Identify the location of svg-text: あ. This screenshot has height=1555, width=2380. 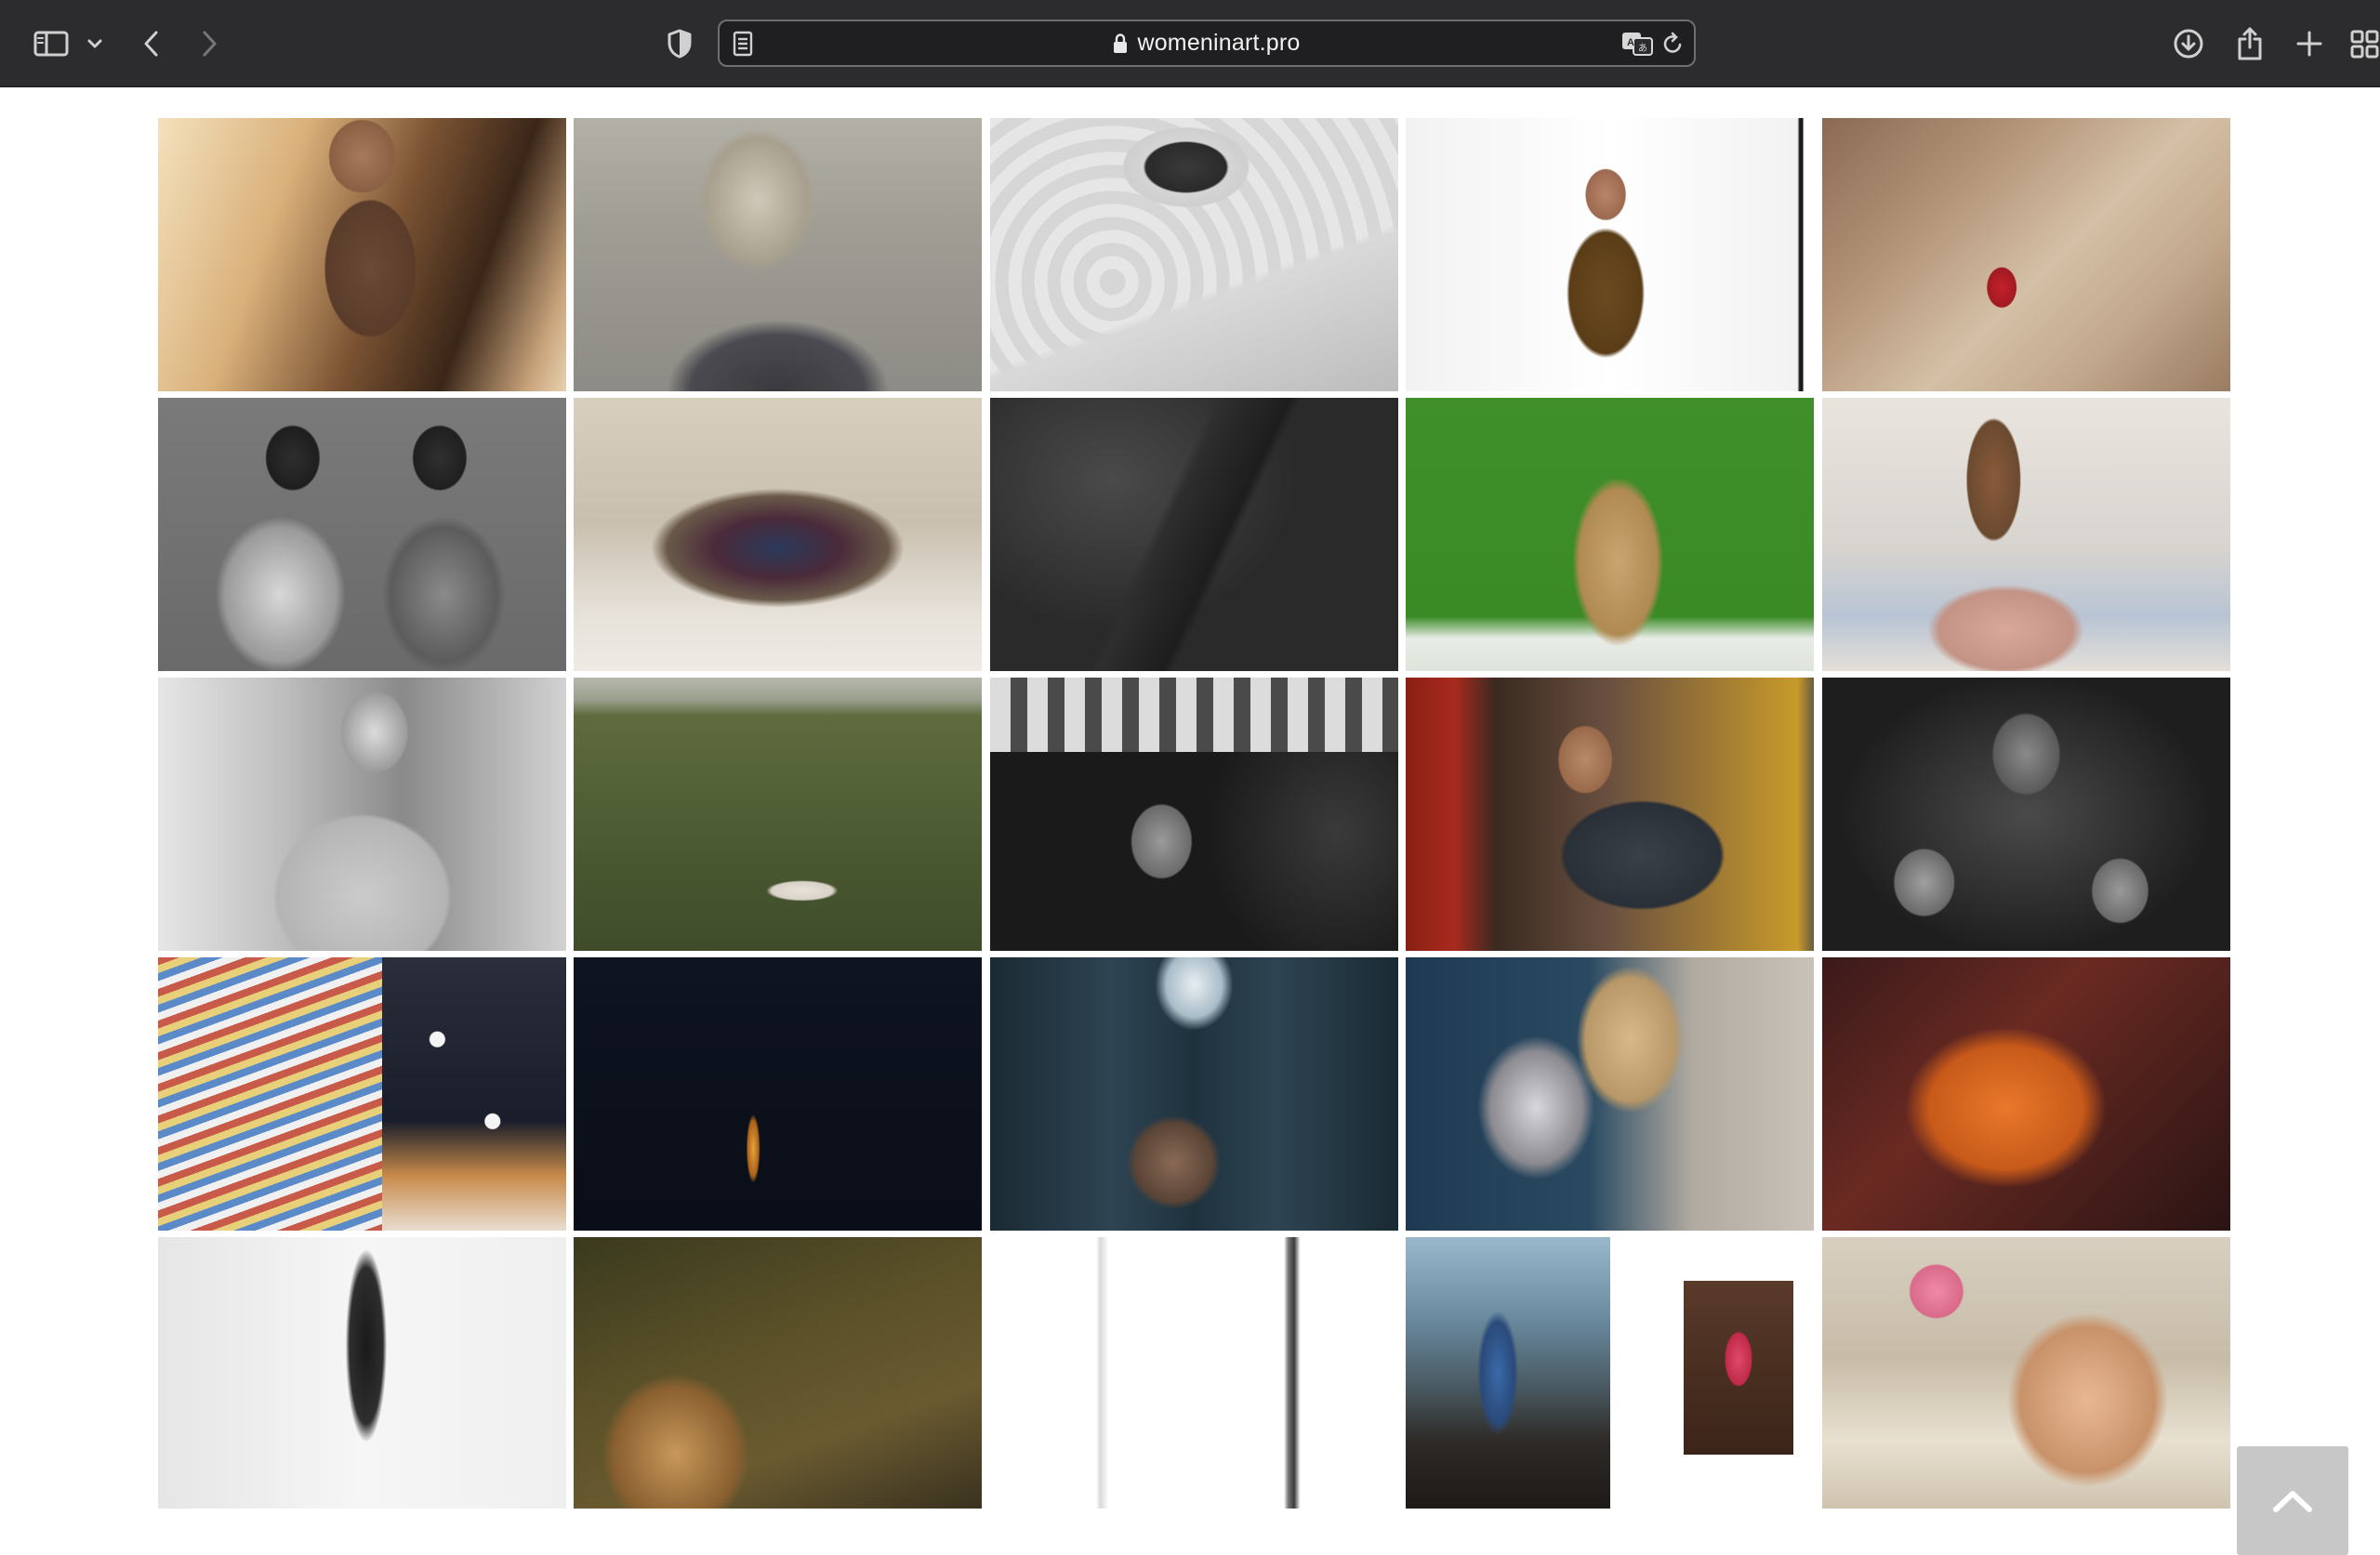
(1642, 48).